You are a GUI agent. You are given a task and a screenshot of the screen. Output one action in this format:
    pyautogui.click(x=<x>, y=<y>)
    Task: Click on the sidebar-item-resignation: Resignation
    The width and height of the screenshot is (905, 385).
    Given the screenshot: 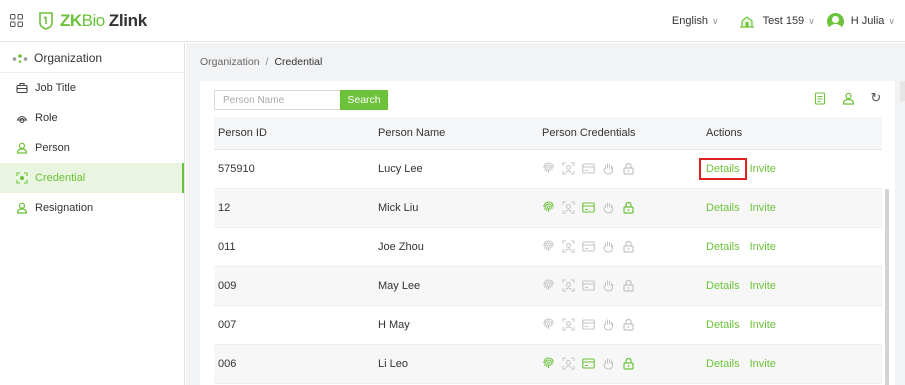 What is the action you would take?
    pyautogui.click(x=92, y=208)
    